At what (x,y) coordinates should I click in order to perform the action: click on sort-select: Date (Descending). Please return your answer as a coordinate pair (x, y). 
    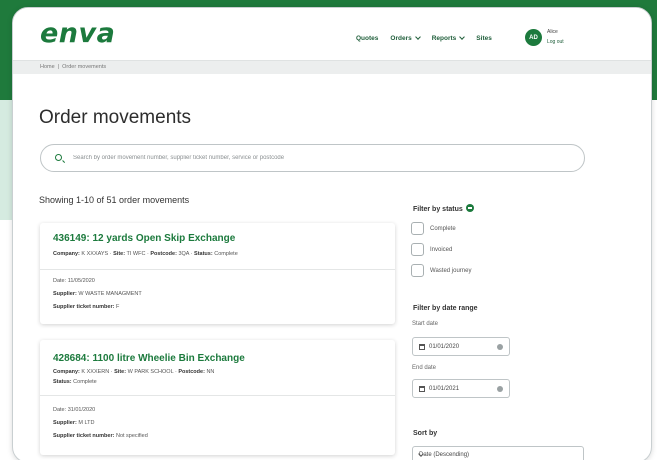
    Looking at the image, I should click on (498, 453).